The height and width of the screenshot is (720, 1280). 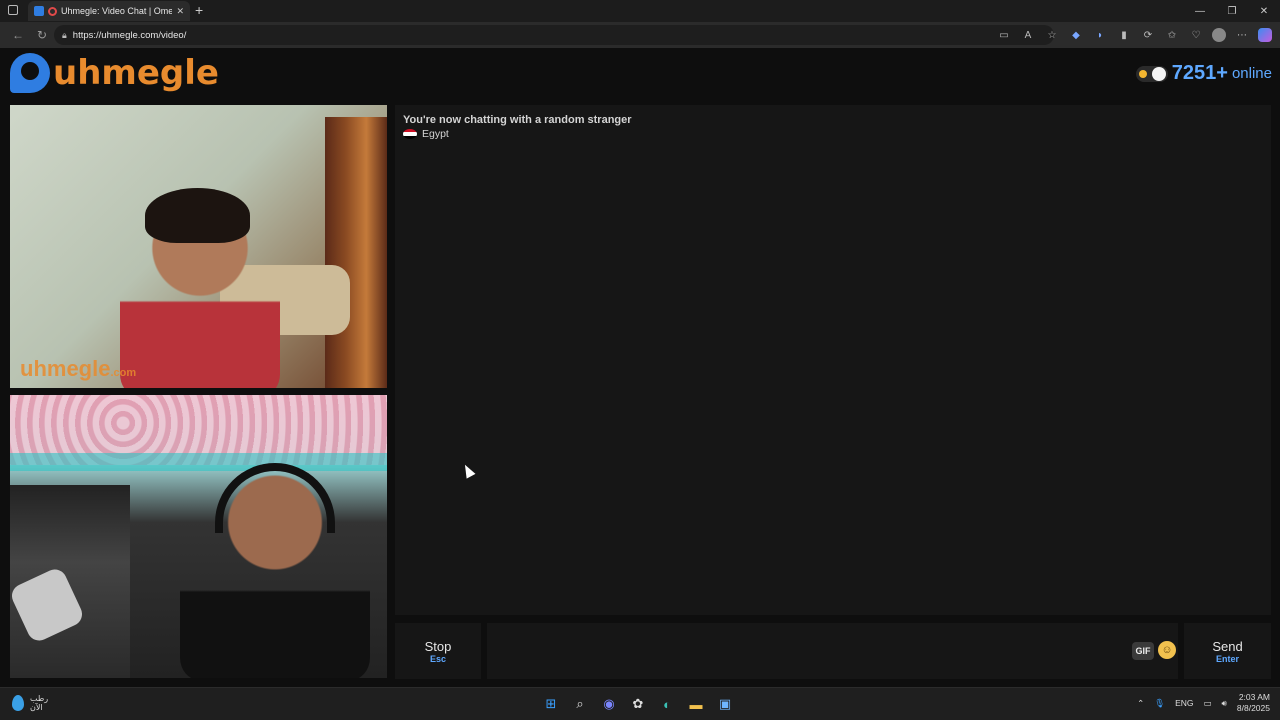 What do you see at coordinates (410, 134) in the screenshot?
I see `egypt-flag-icon` at bounding box center [410, 134].